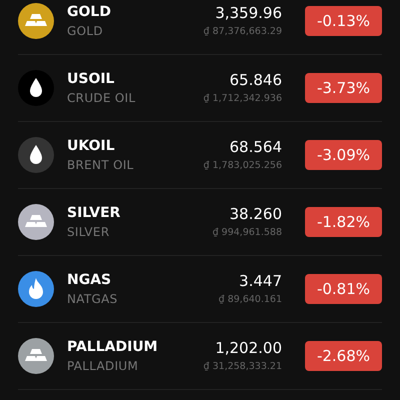 The width and height of the screenshot is (400, 400). I want to click on asset-name: SILVER, so click(88, 232).